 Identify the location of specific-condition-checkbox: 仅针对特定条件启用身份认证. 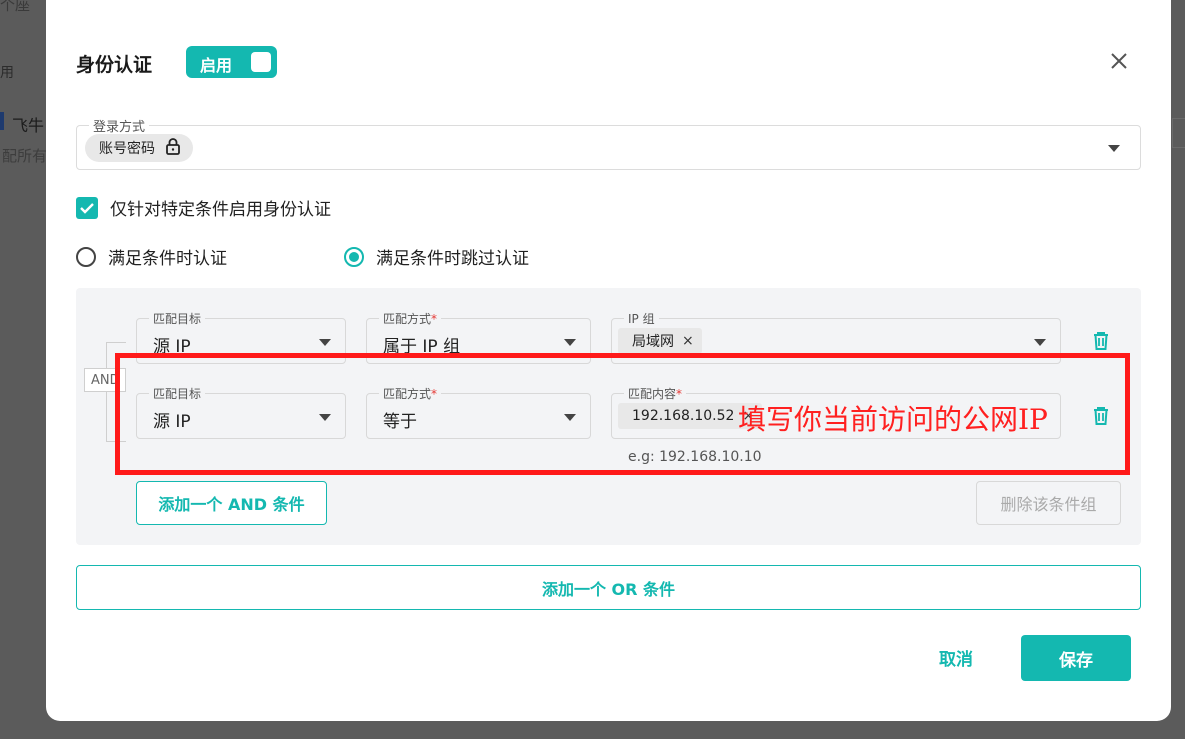
(203, 207).